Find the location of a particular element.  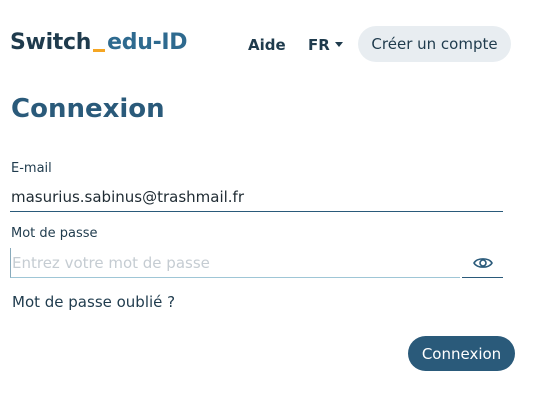

email-label: E-mail is located at coordinates (31, 168).